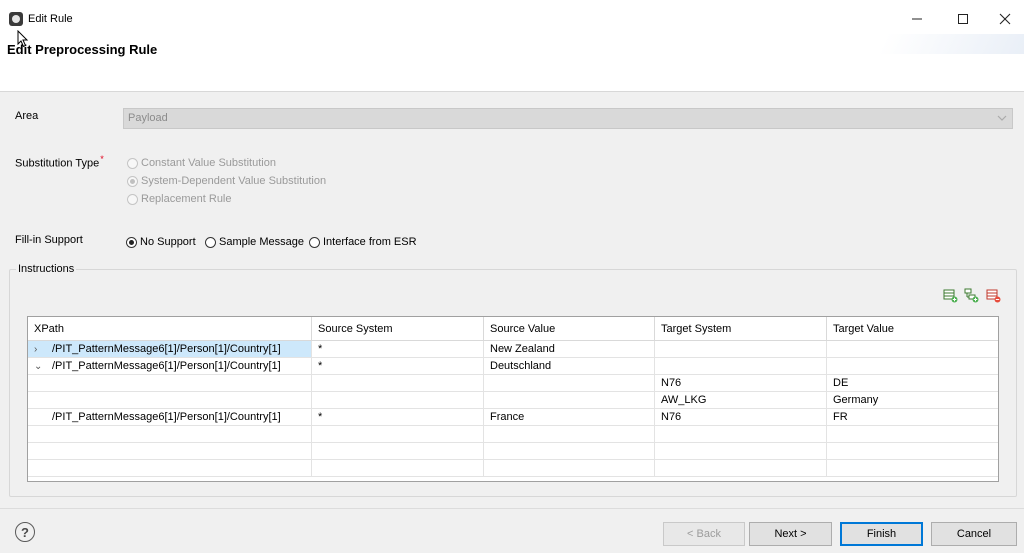 This screenshot has width=1024, height=553. Describe the element at coordinates (398, 329) in the screenshot. I see `column-header-source-system: Source System` at that location.